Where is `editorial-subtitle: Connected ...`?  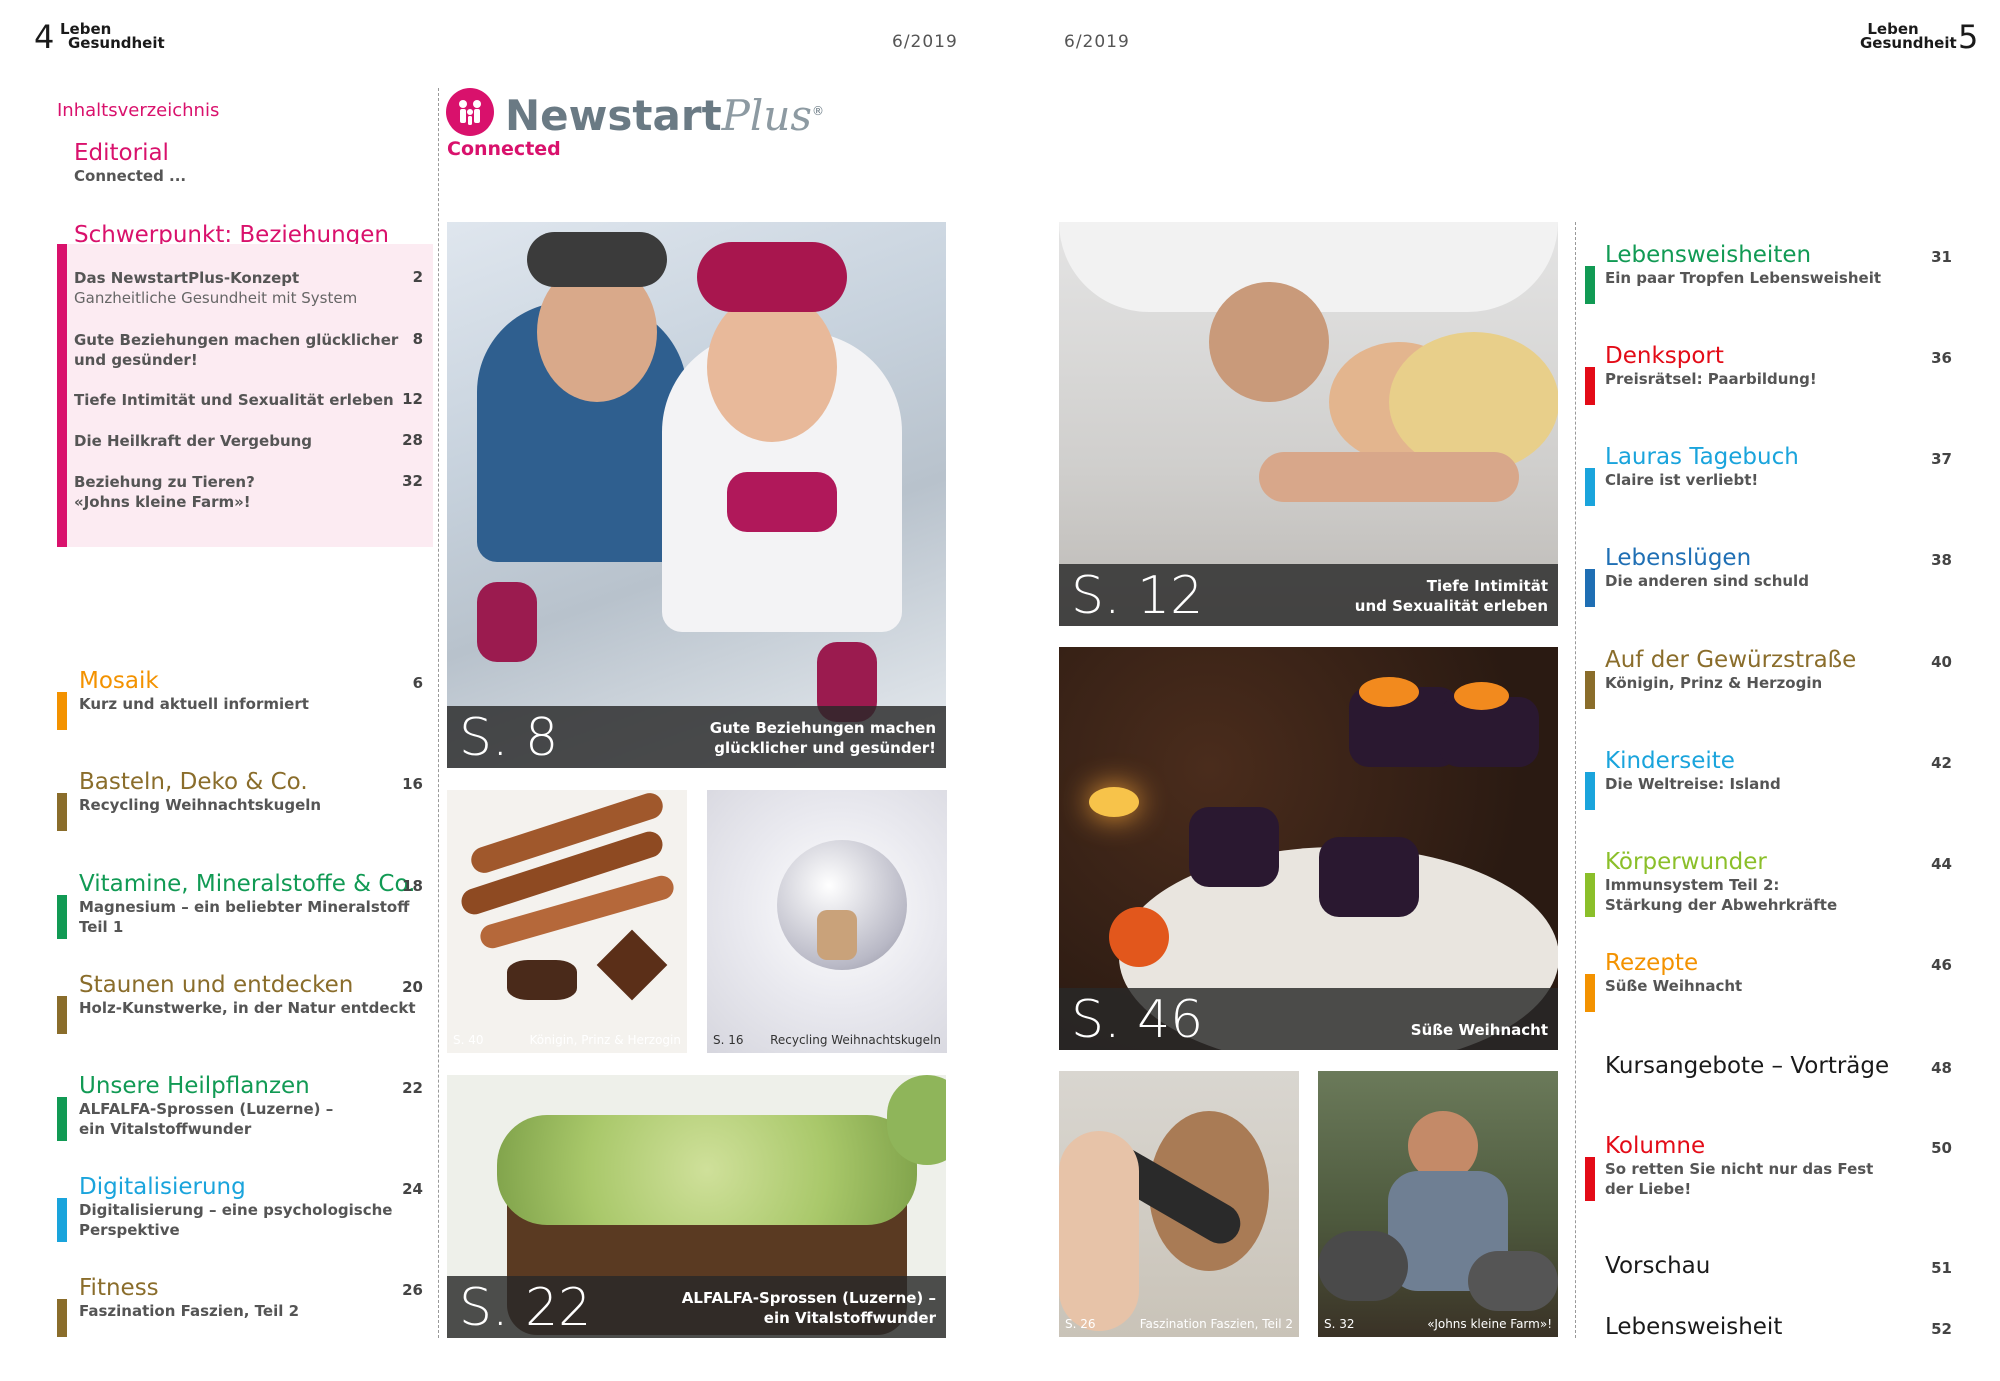
editorial-subtitle: Connected ... is located at coordinates (130, 176).